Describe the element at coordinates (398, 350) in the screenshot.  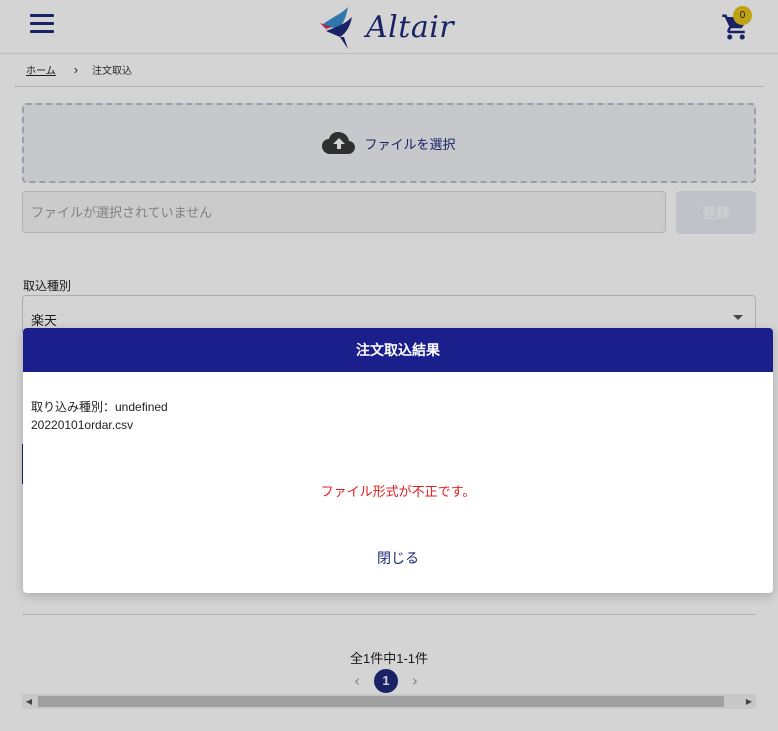
I see `dialog-title: 注文取込結果` at that location.